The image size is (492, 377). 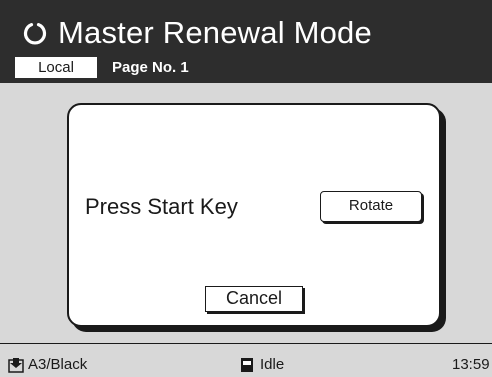 I want to click on local-badge: Local, so click(x=56, y=67).